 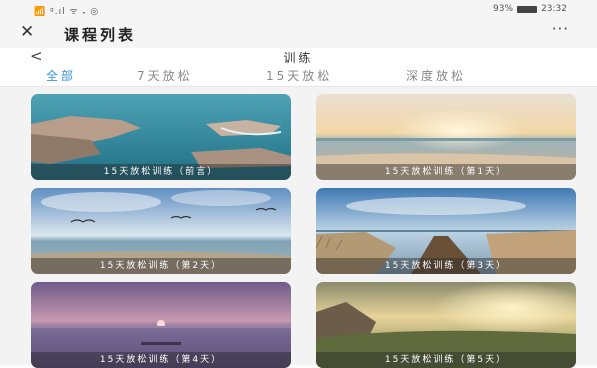 I want to click on battery-icon, so click(x=527, y=9).